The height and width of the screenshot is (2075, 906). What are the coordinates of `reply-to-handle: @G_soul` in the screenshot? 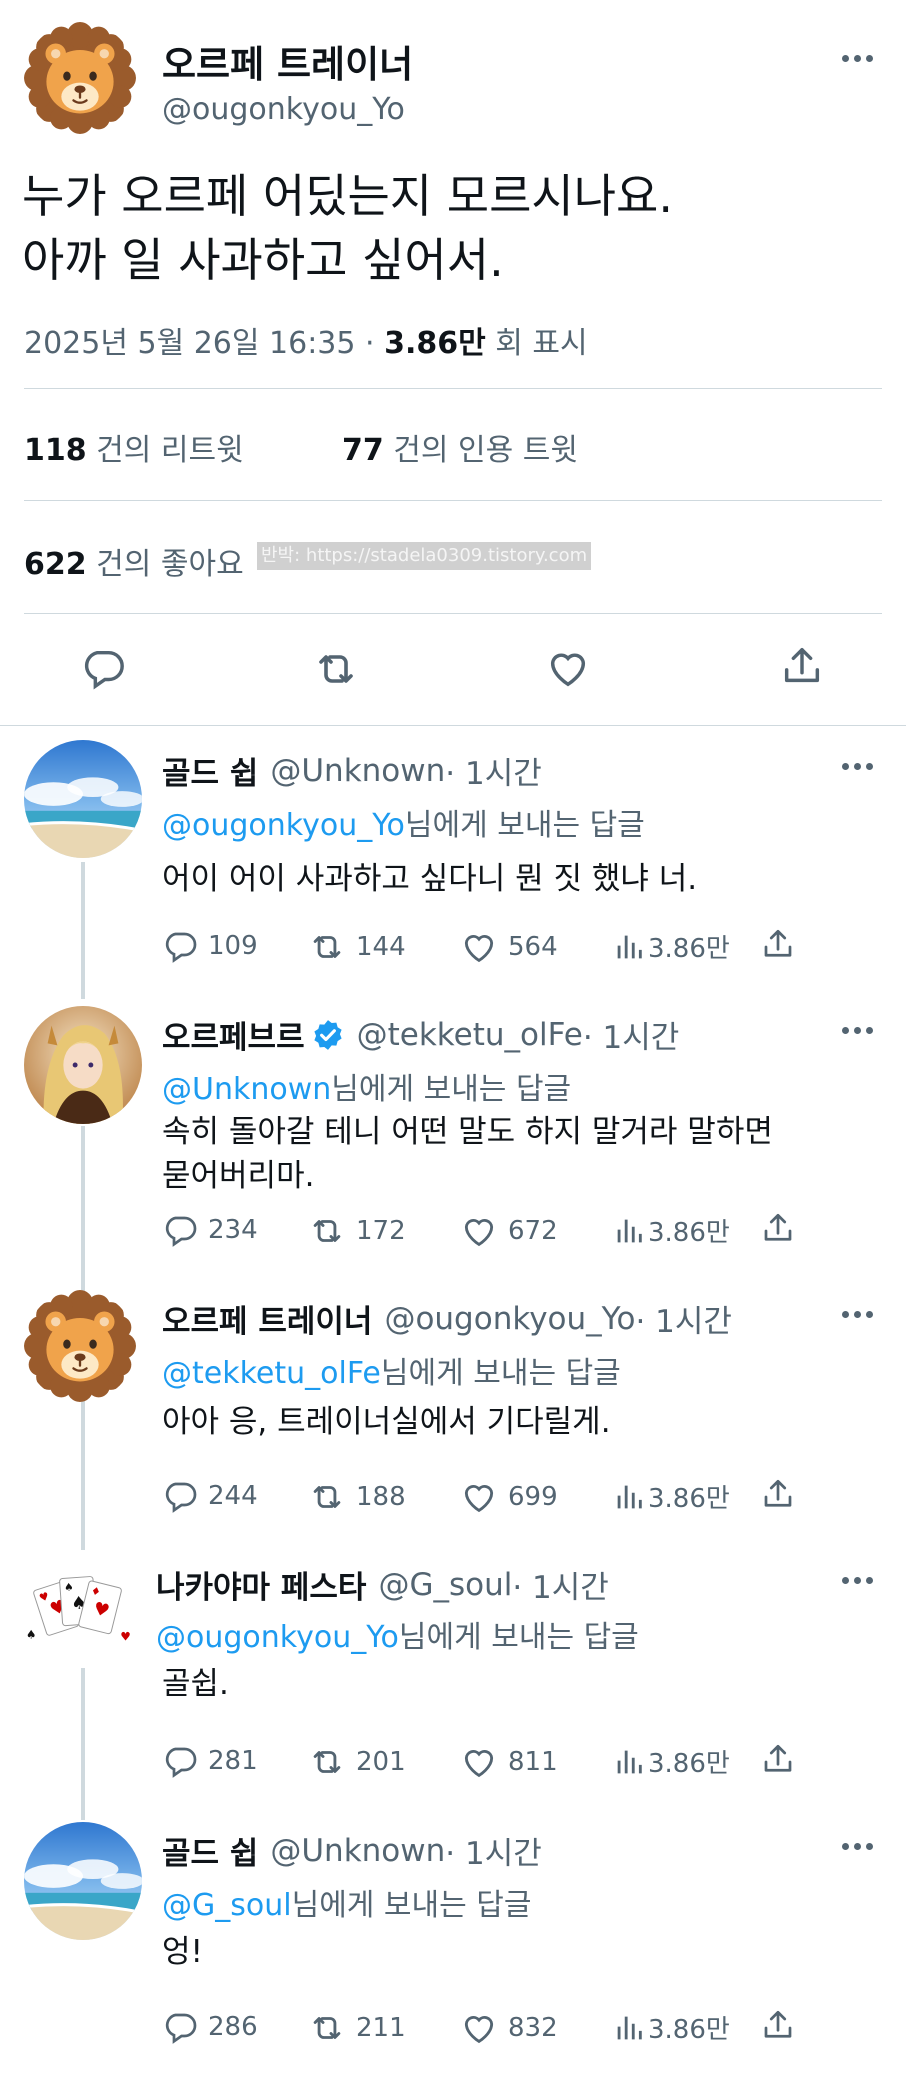 It's located at (227, 1905).